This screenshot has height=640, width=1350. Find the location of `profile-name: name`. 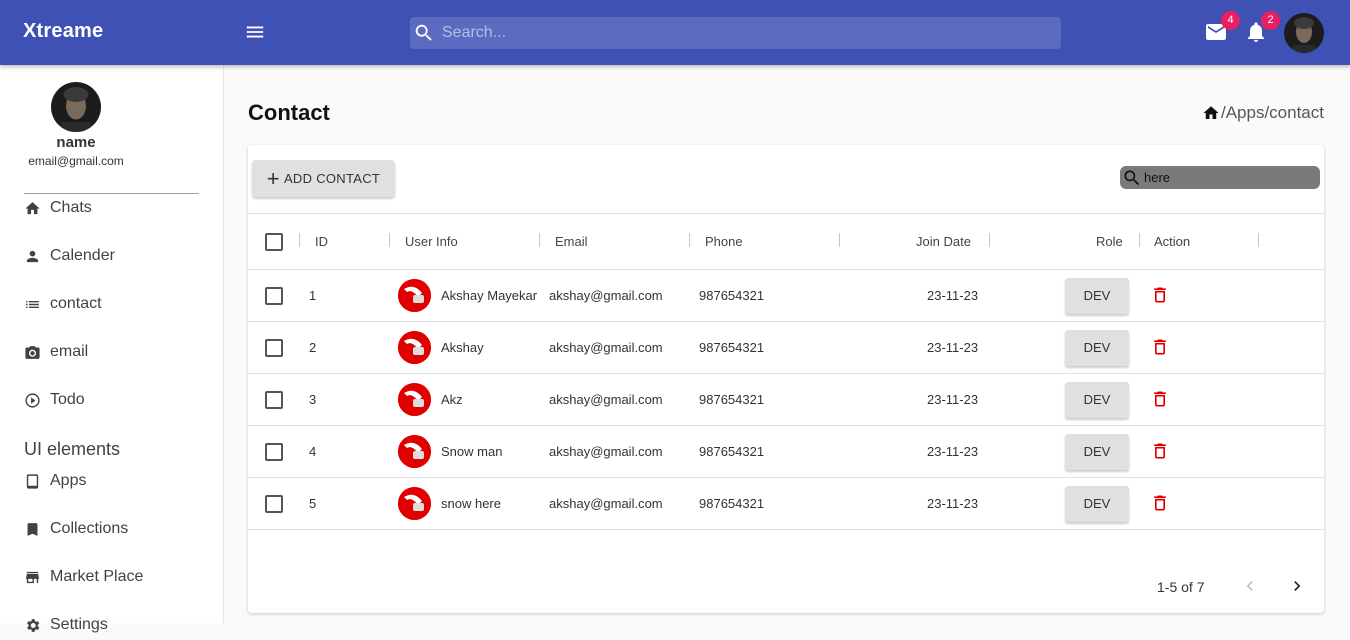

profile-name: name is located at coordinates (76, 142).